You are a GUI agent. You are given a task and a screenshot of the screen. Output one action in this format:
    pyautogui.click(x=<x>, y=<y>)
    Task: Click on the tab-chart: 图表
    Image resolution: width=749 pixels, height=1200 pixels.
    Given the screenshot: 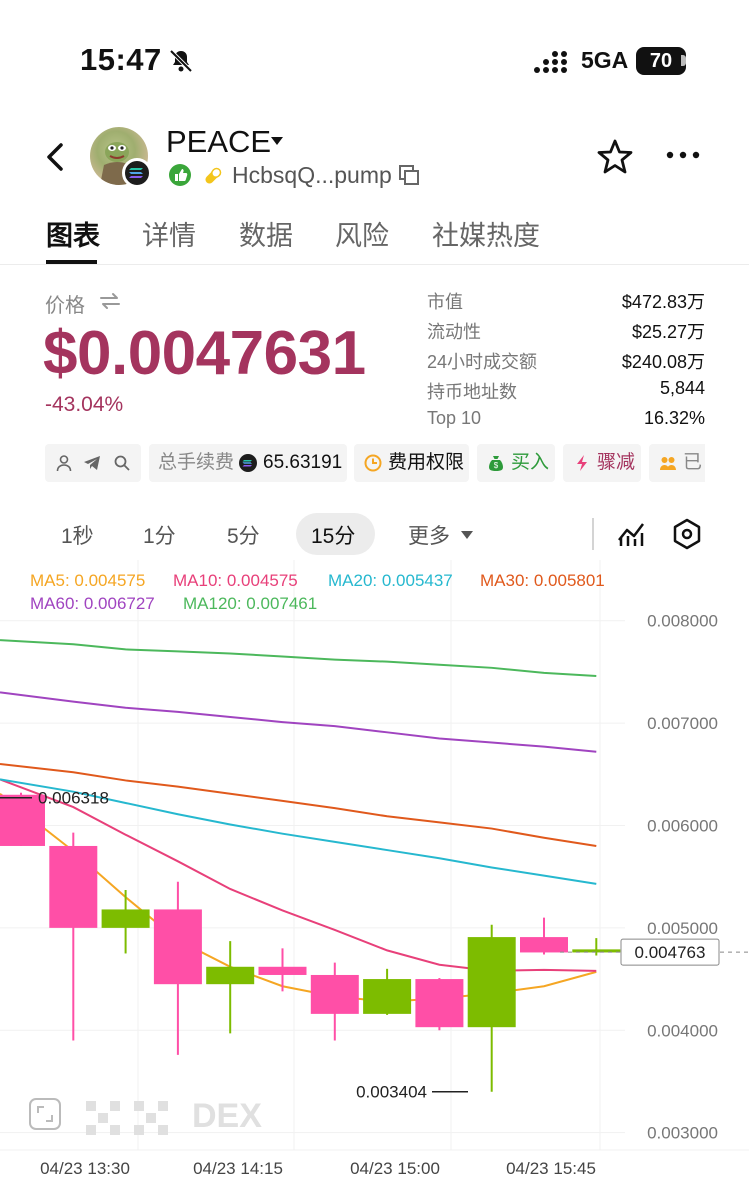 What is the action you would take?
    pyautogui.click(x=73, y=233)
    